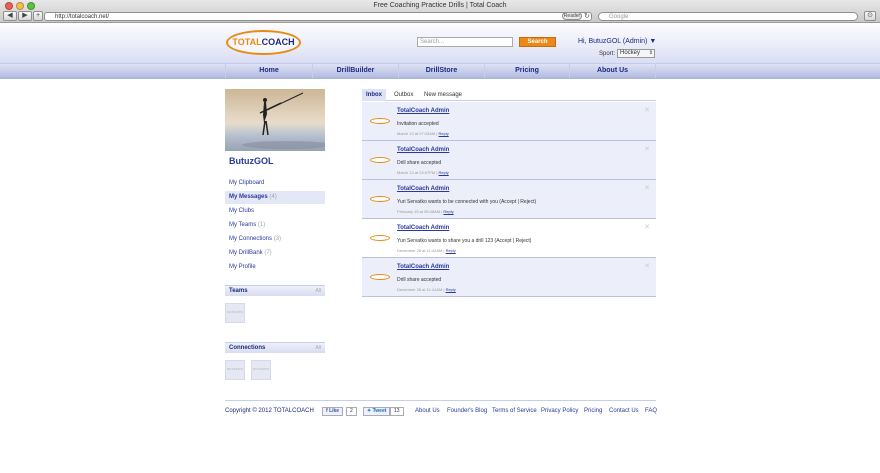 This screenshot has height=473, width=880. I want to click on sidebar-item-teams: My Teams (1), so click(275, 225).